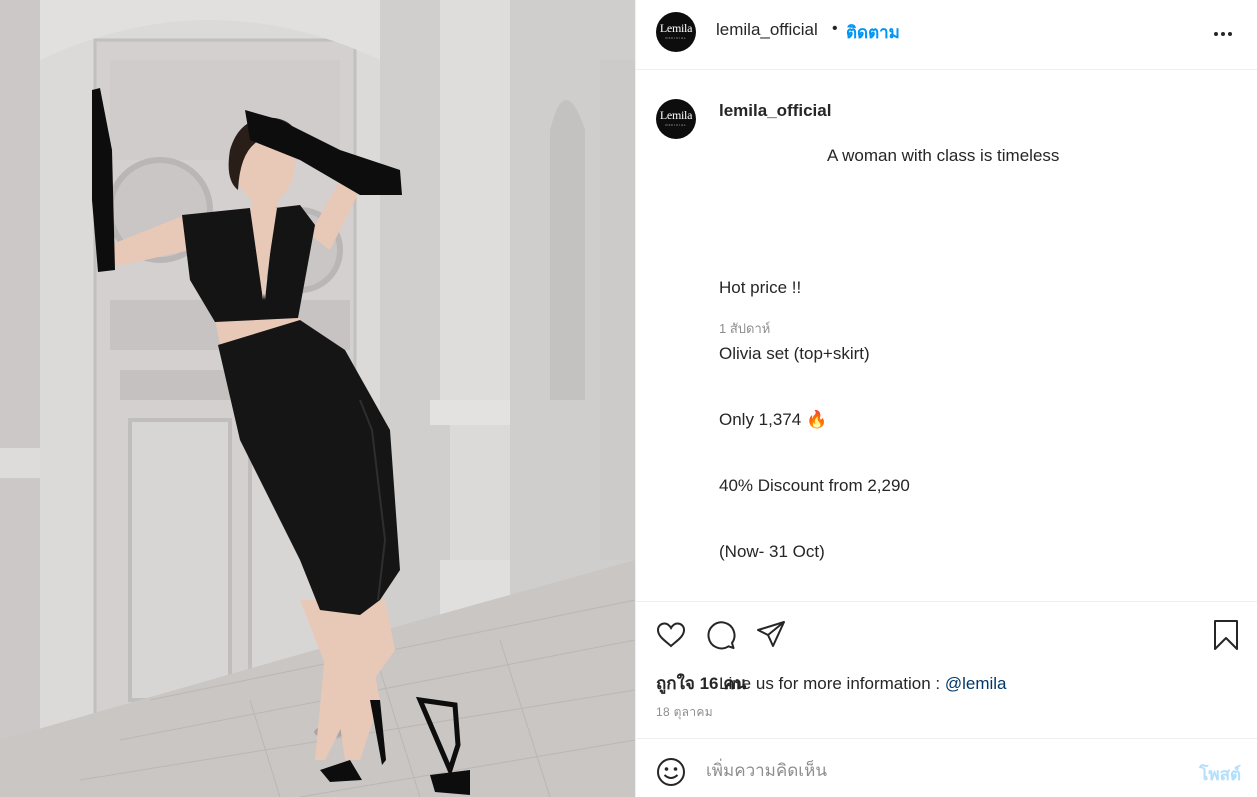 The height and width of the screenshot is (797, 1257). Describe the element at coordinates (772, 551) in the screenshot. I see `caption-line: (Now- 31 Oct)` at that location.